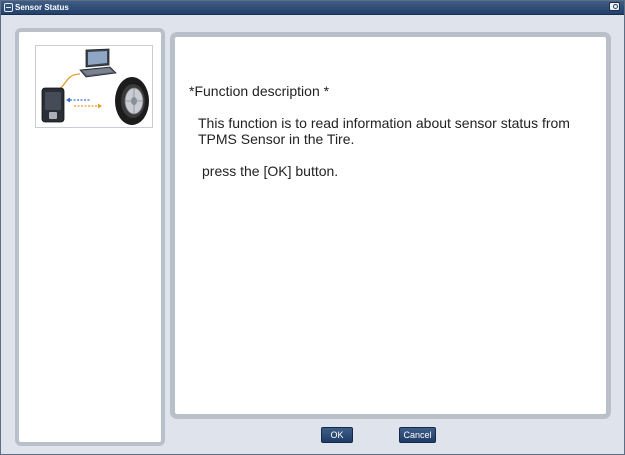  Describe the element at coordinates (312, 8) in the screenshot. I see `title-bar: Sensor Status` at that location.